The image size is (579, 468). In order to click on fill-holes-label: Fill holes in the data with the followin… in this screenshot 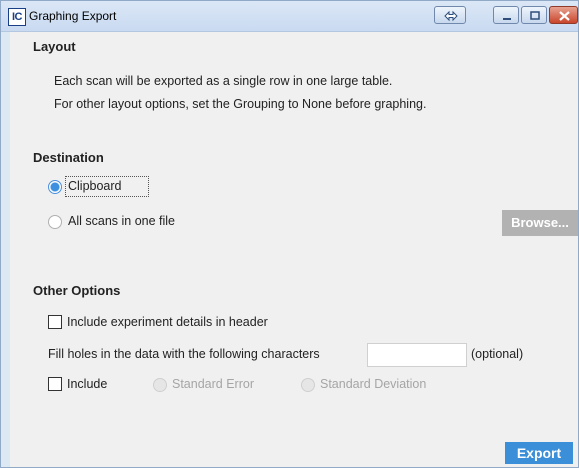, I will do `click(184, 354)`.